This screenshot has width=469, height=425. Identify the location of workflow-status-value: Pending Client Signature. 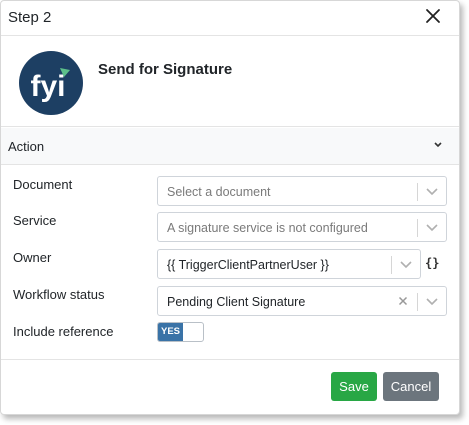
(236, 302).